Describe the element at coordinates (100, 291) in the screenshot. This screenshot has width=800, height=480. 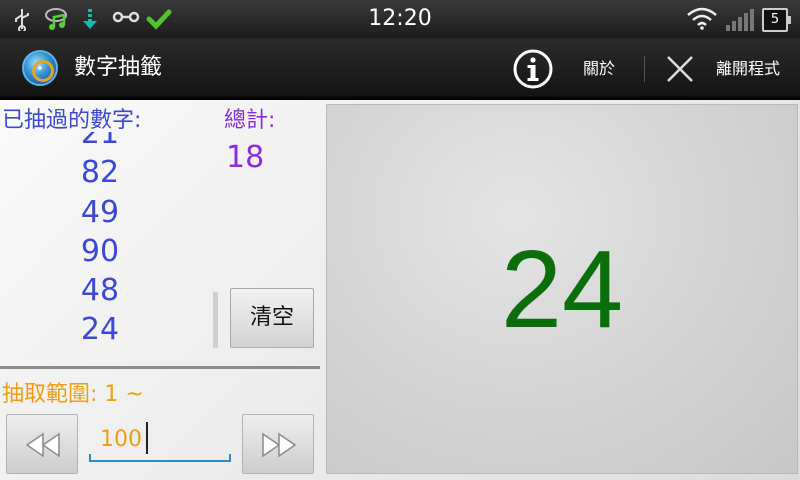
I see `drawn-number-item: 48` at that location.